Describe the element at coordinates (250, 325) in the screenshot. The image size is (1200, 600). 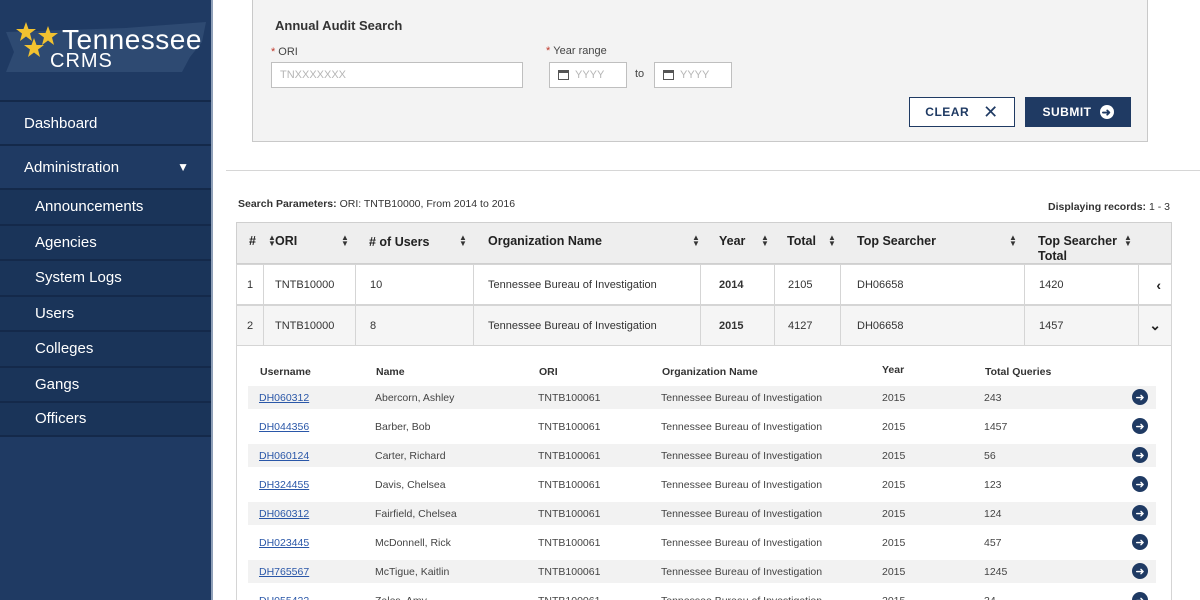
I see `cell-num: 2` at that location.